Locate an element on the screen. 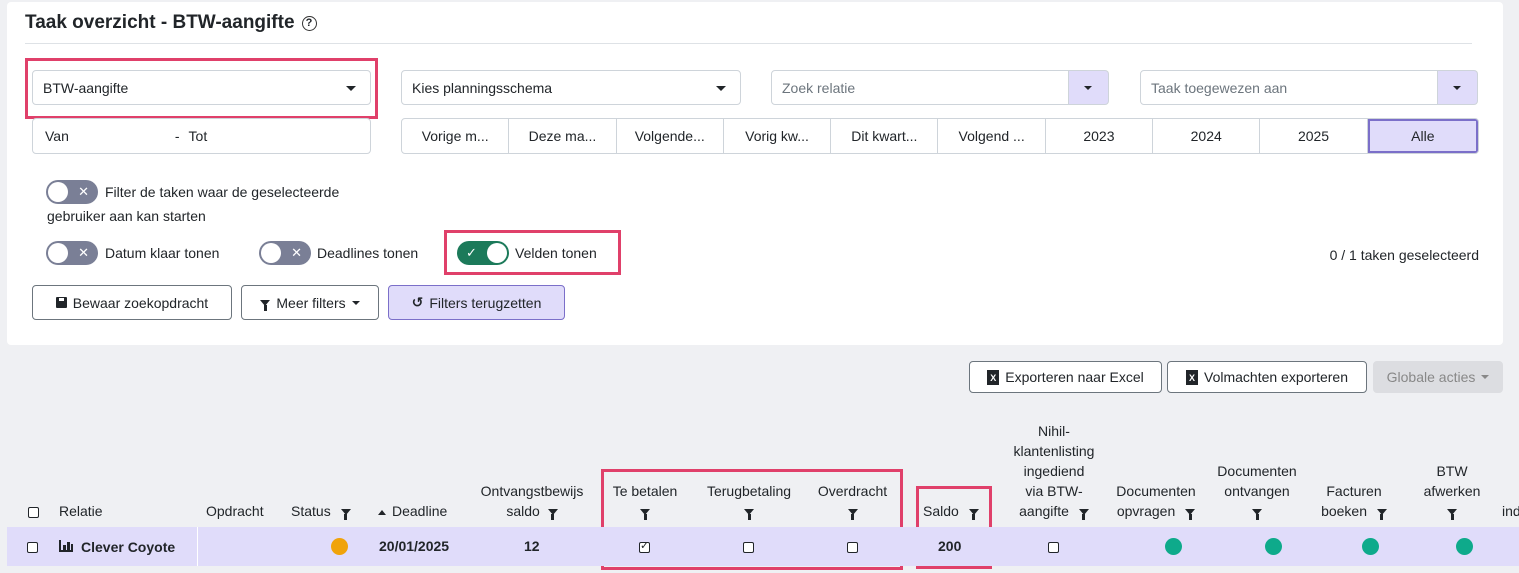 This screenshot has width=1519, height=573. col-header-ontvangstbewijs: Ontvangstbewijs saldo is located at coordinates (532, 501).